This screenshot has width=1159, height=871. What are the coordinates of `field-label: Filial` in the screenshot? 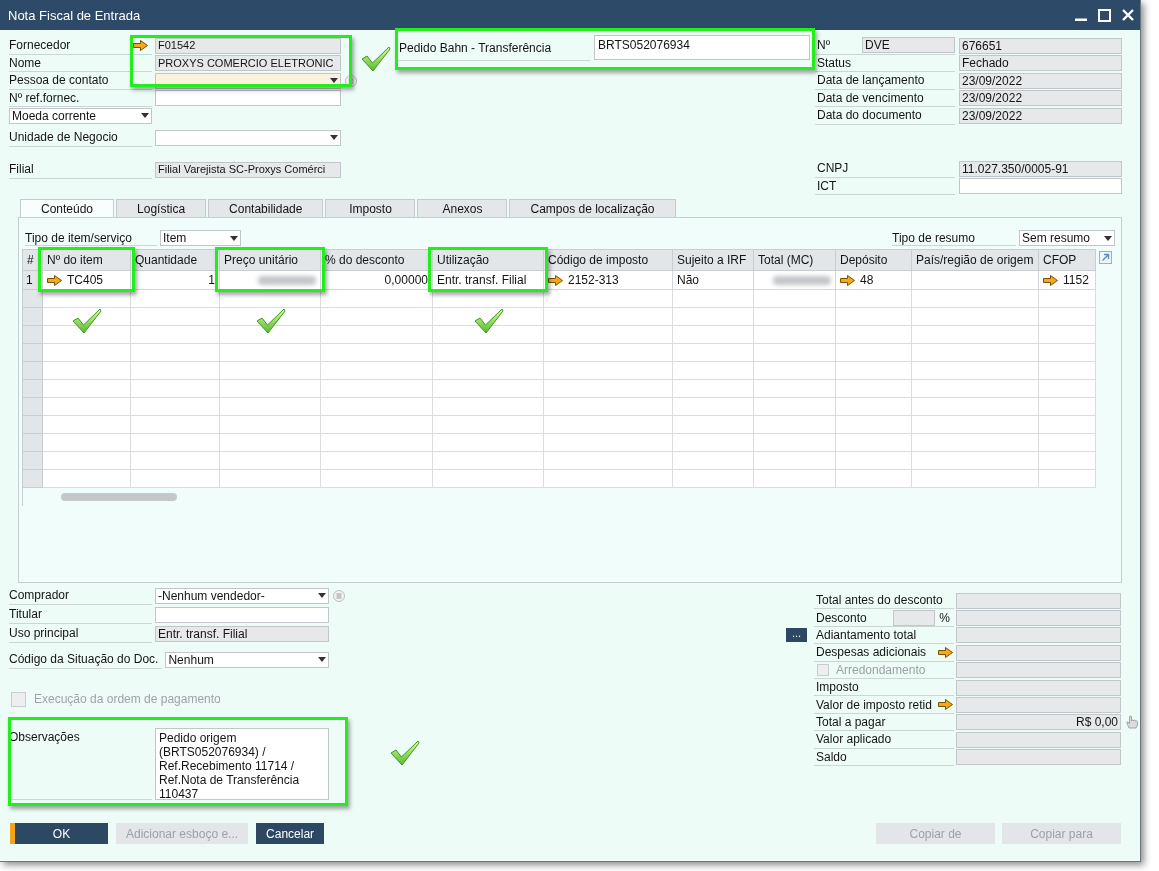 It's located at (21, 169).